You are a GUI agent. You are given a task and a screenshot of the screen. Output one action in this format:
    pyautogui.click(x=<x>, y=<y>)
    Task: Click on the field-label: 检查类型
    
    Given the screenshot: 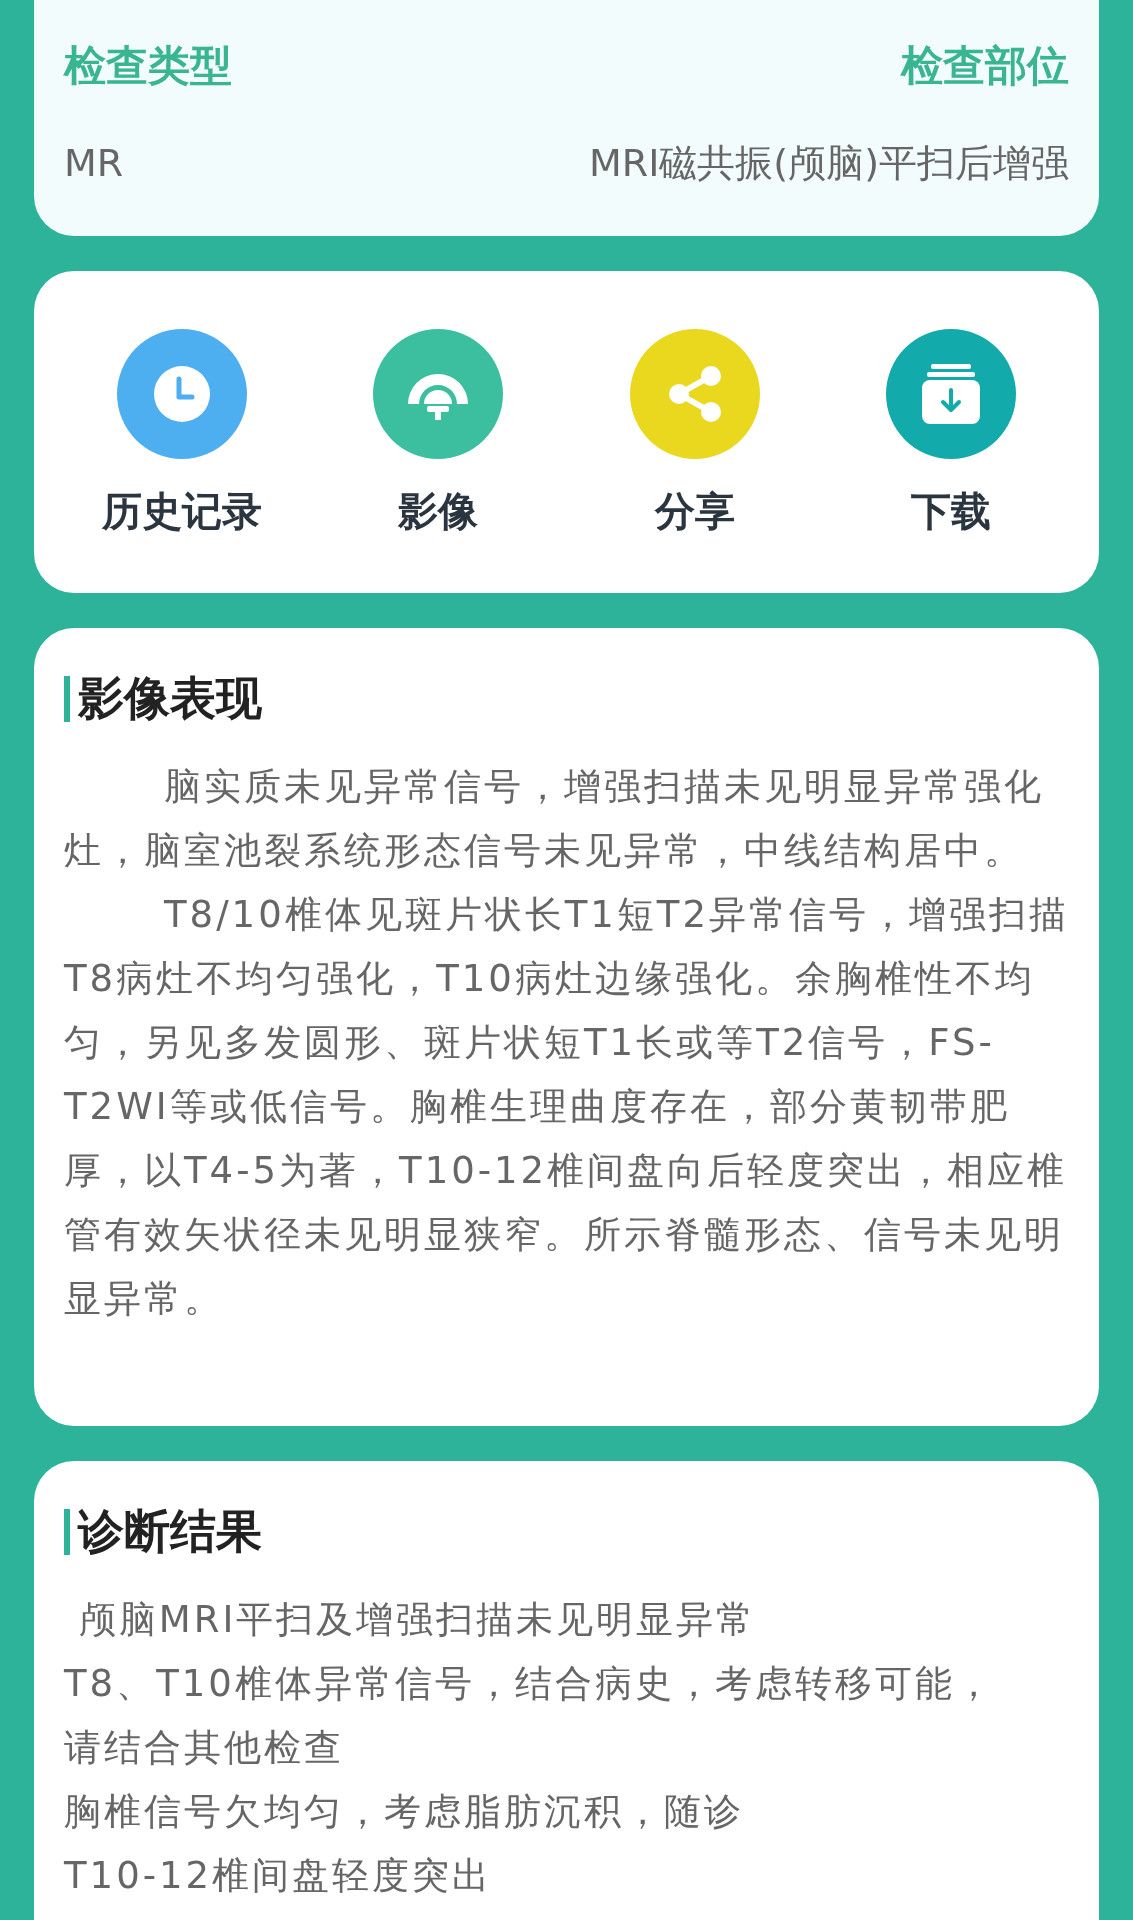 What is the action you would take?
    pyautogui.click(x=148, y=66)
    